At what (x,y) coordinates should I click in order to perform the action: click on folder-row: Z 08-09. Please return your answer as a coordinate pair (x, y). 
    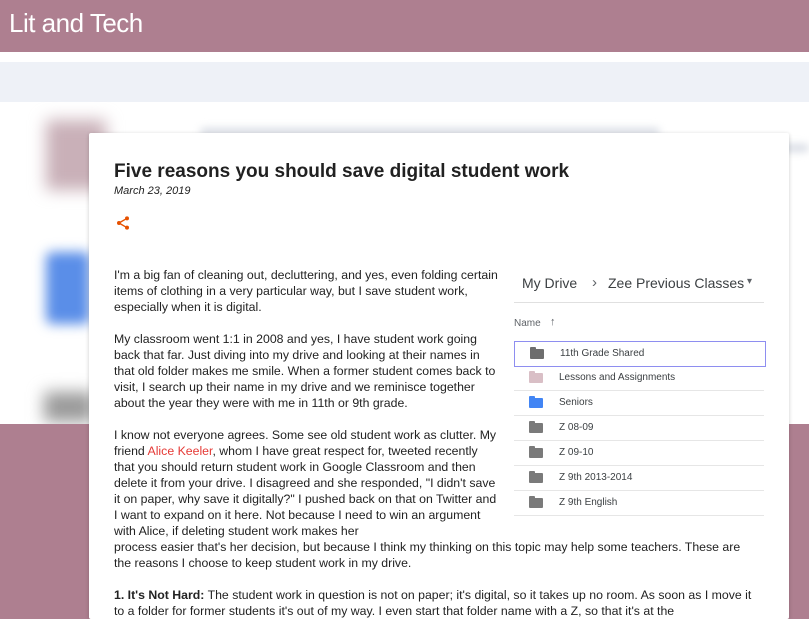
    Looking at the image, I should click on (639, 428).